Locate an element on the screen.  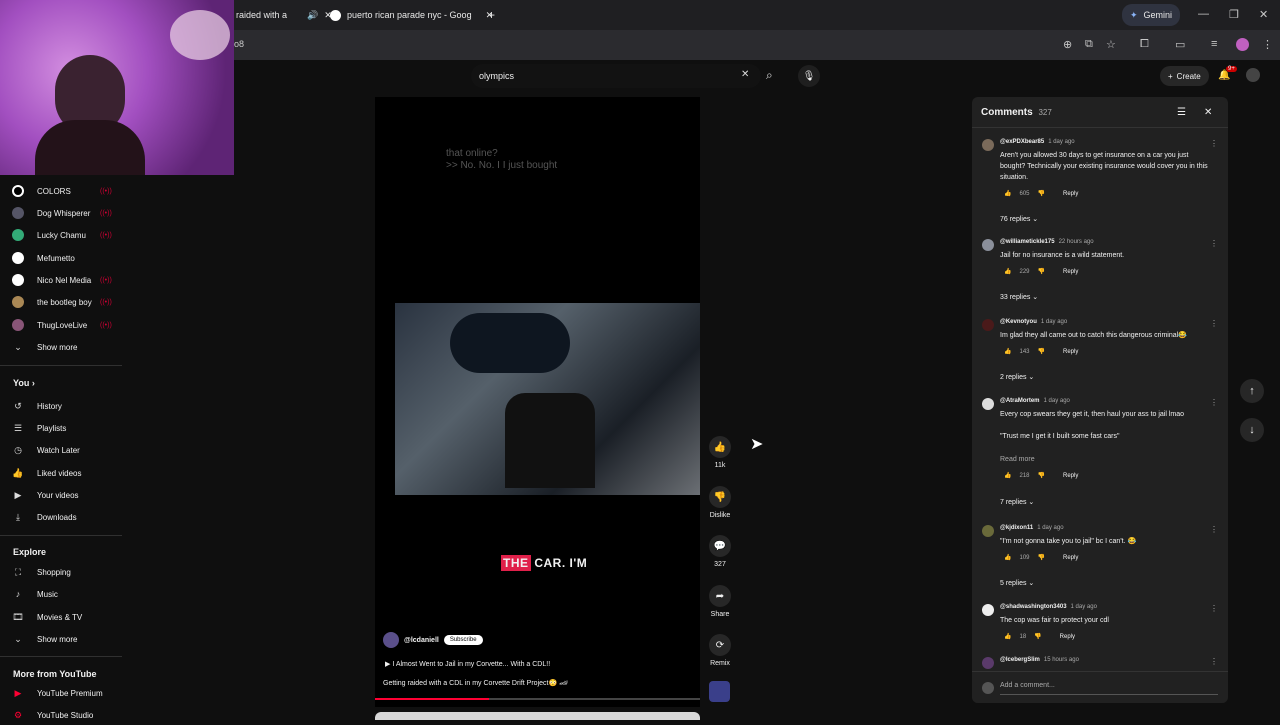
sidebar-item-nico-nel-media: Nico Nel Media ((•)) is located at coordinates (65, 280).